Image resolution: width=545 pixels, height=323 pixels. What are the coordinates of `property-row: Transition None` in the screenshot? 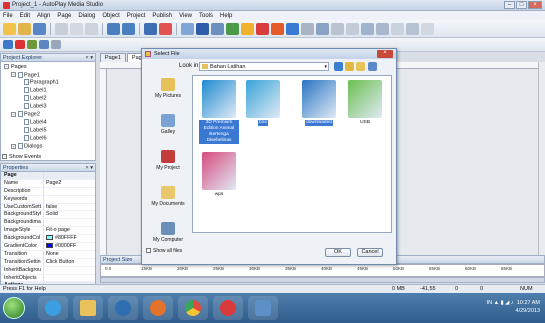 It's located at (48, 254).